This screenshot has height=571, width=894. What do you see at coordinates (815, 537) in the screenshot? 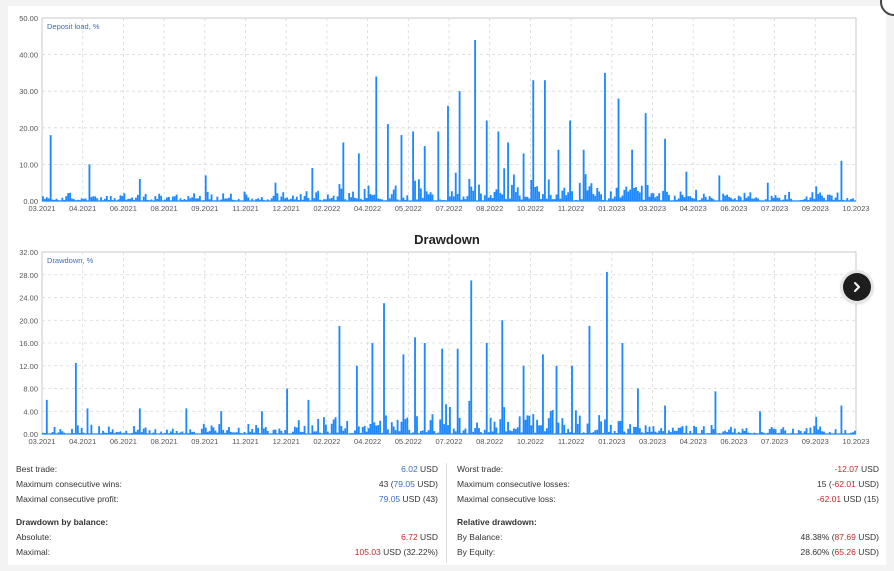
I see `by-balance-pct: 48.38%` at bounding box center [815, 537].